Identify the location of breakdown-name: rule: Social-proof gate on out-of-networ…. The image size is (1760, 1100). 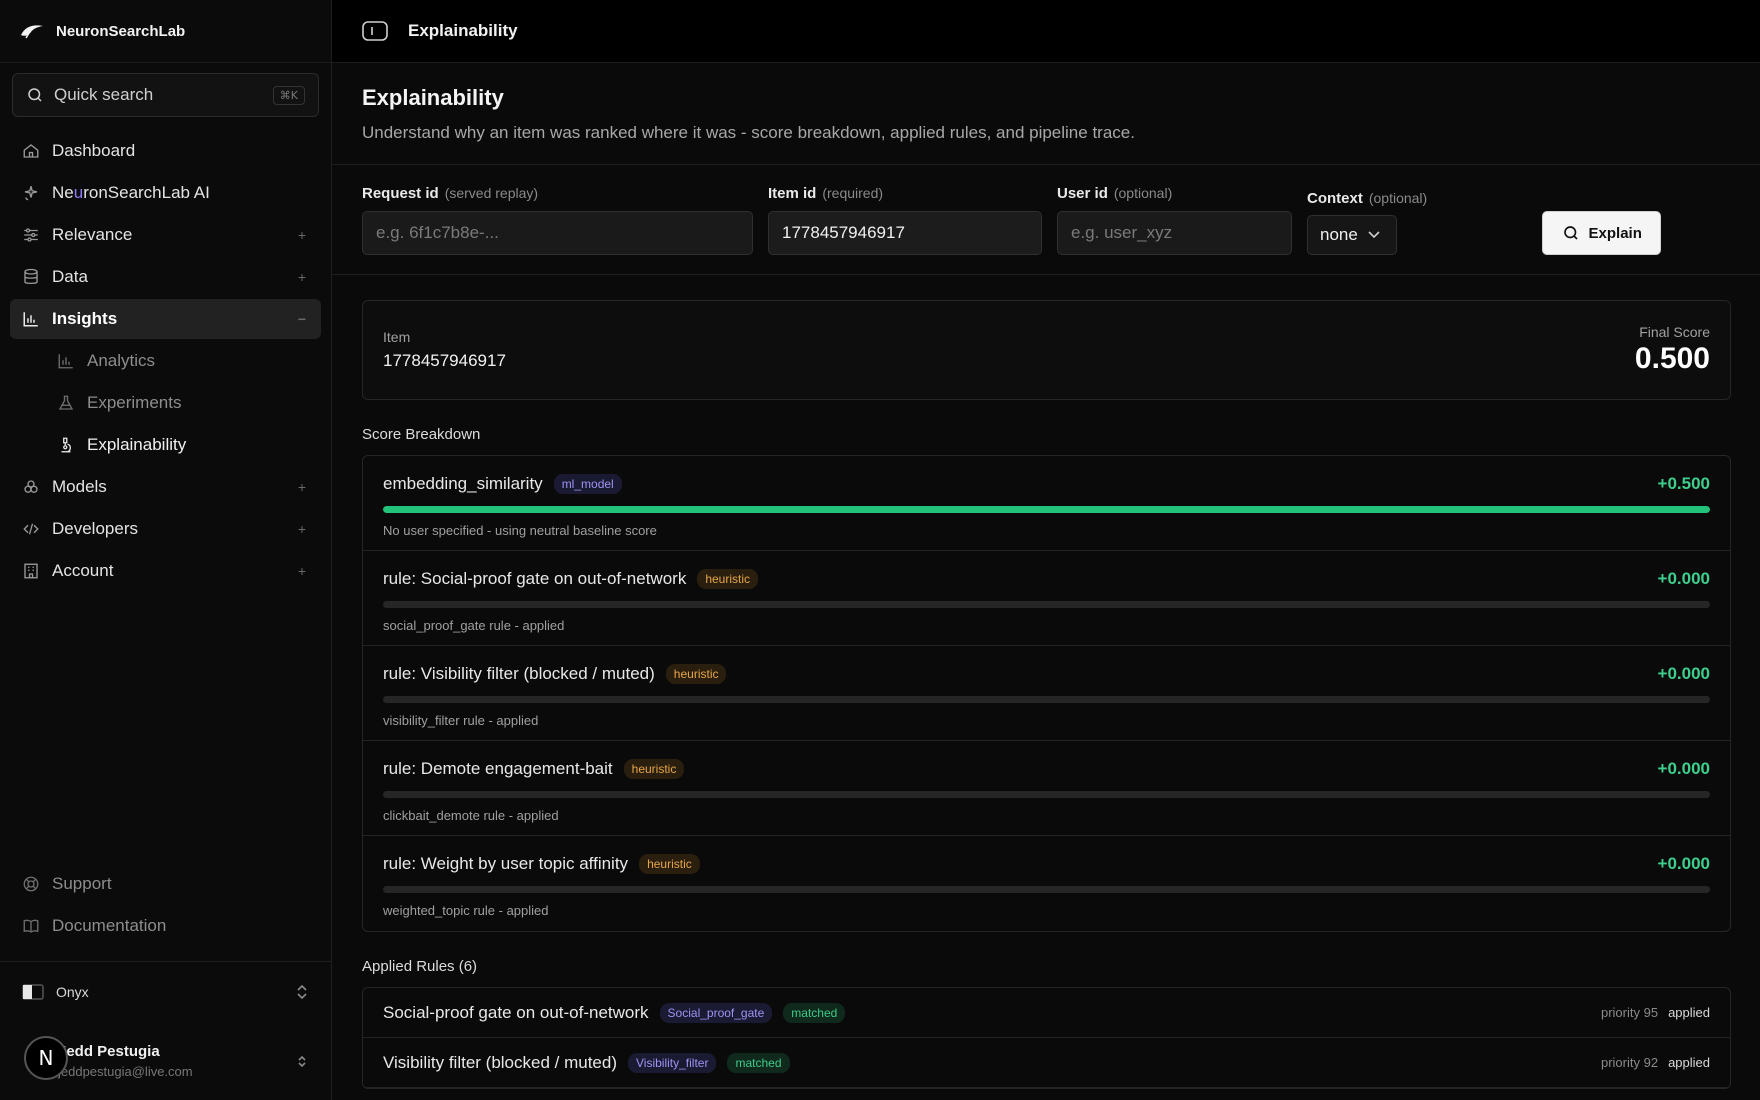
(535, 578).